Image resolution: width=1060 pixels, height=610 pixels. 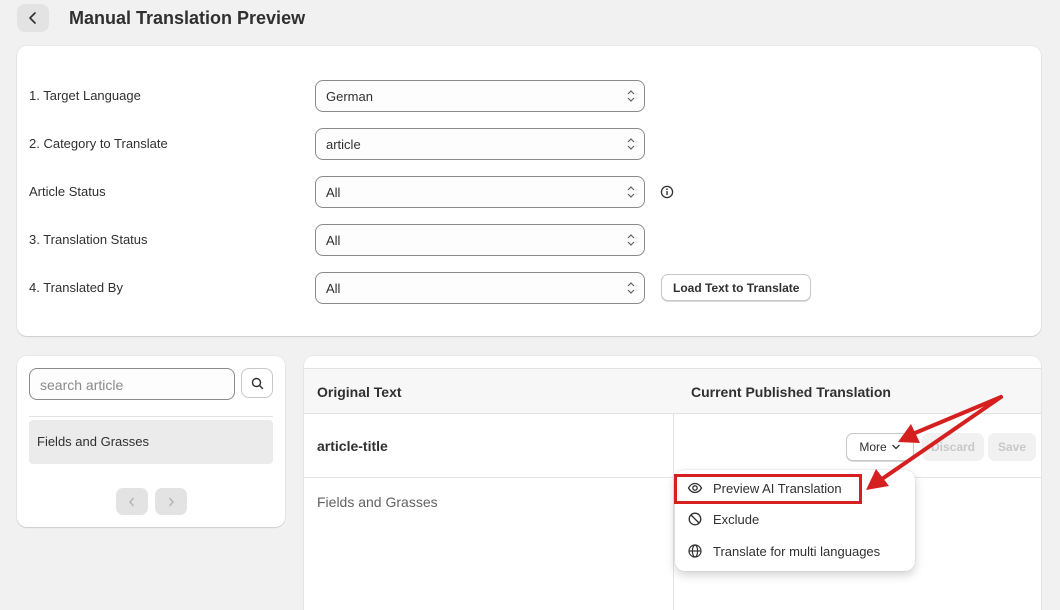 What do you see at coordinates (695, 551) in the screenshot?
I see `globe-icon` at bounding box center [695, 551].